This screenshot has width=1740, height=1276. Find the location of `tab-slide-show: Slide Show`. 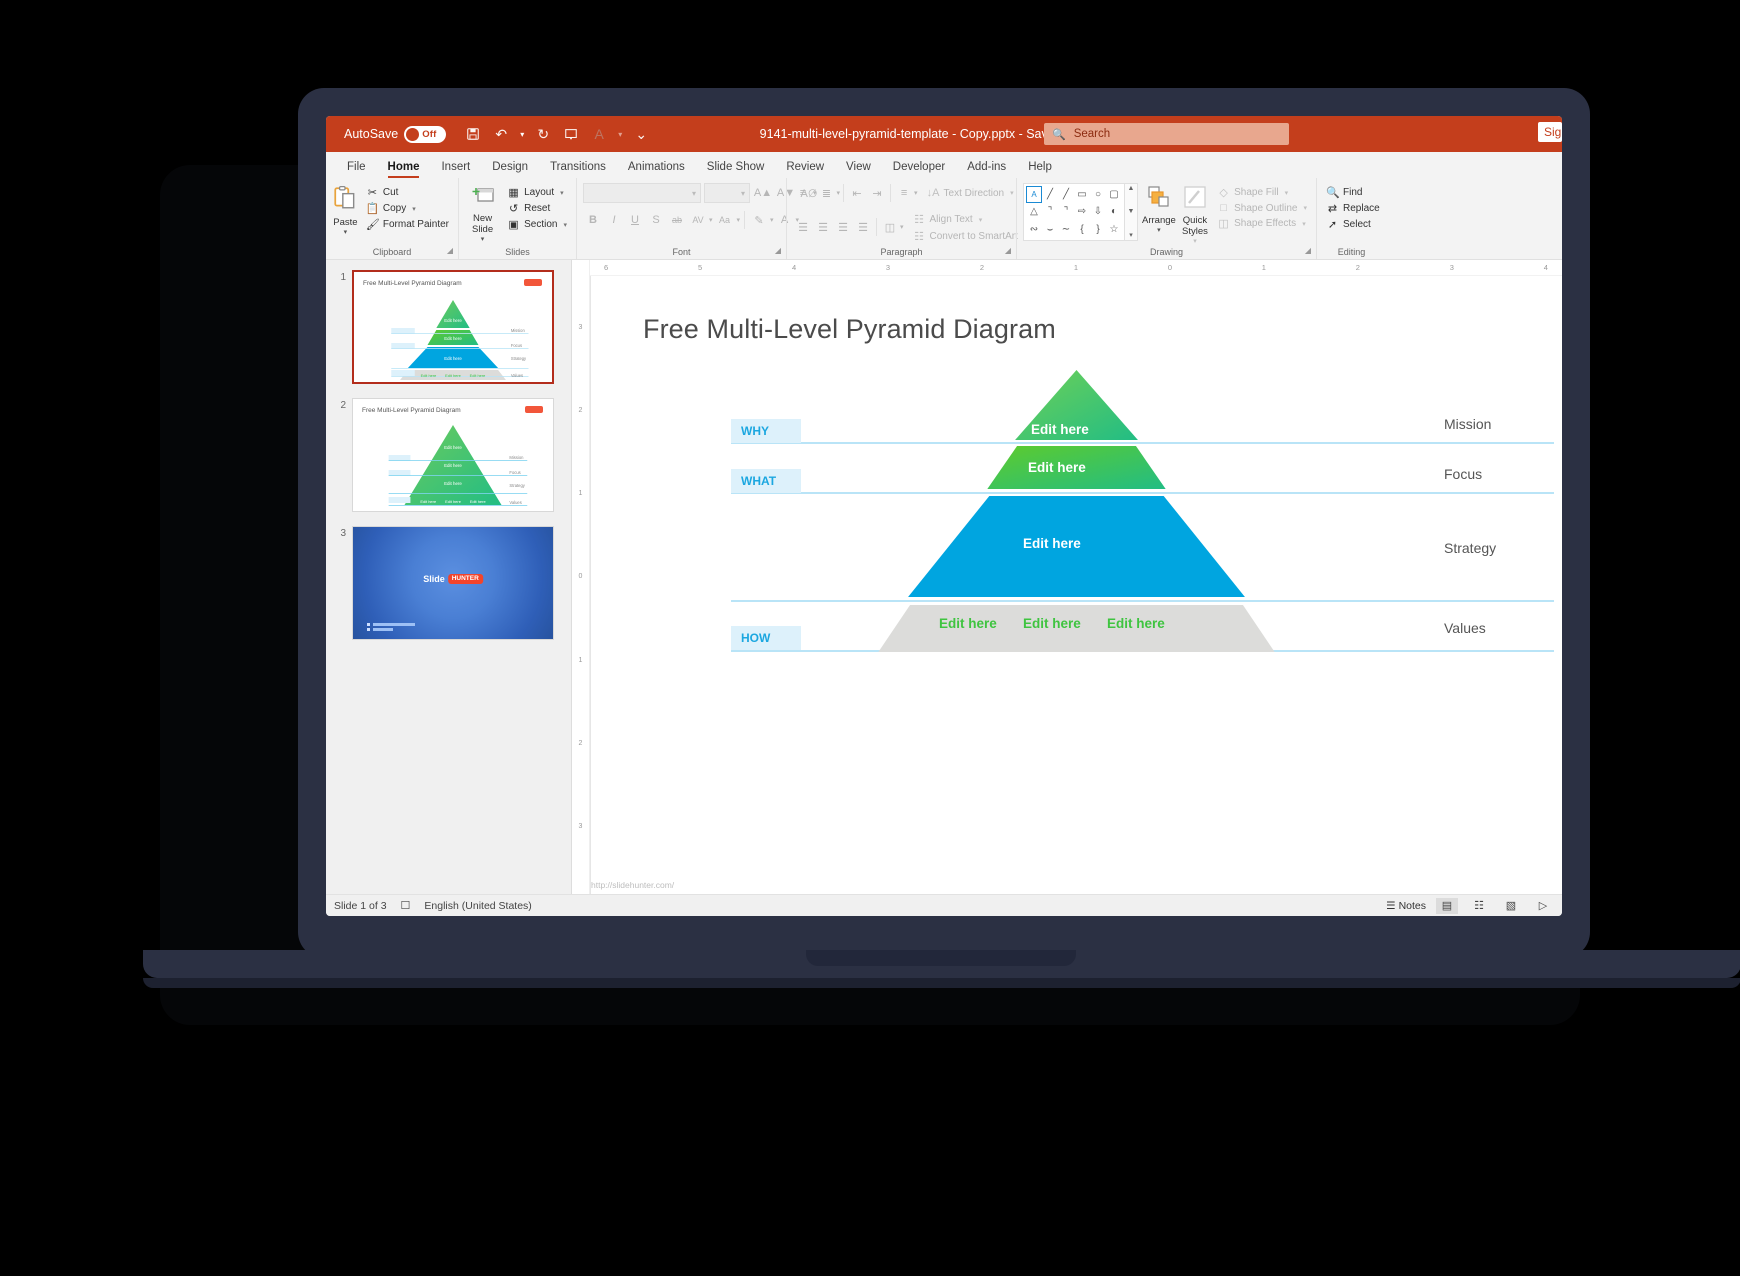

tab-slide-show: Slide Show is located at coordinates (736, 168).